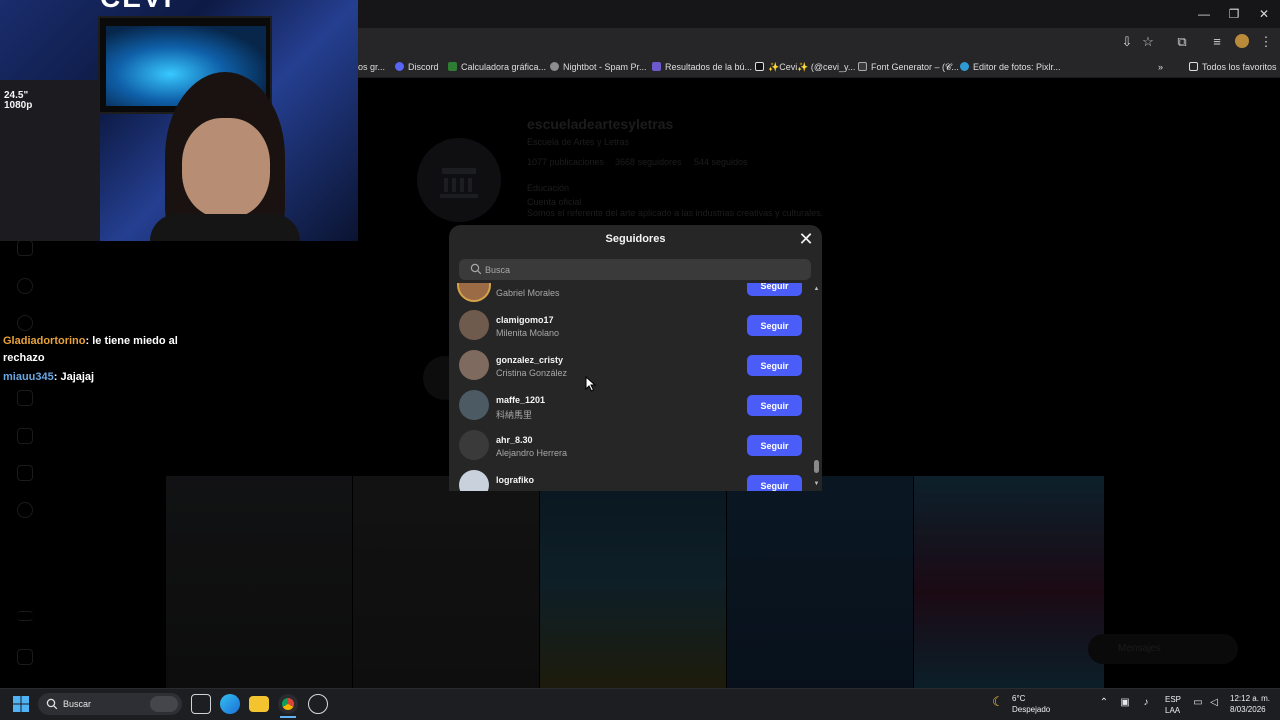  What do you see at coordinates (1173, 699) in the screenshot?
I see `language-indicator: ESP` at bounding box center [1173, 699].